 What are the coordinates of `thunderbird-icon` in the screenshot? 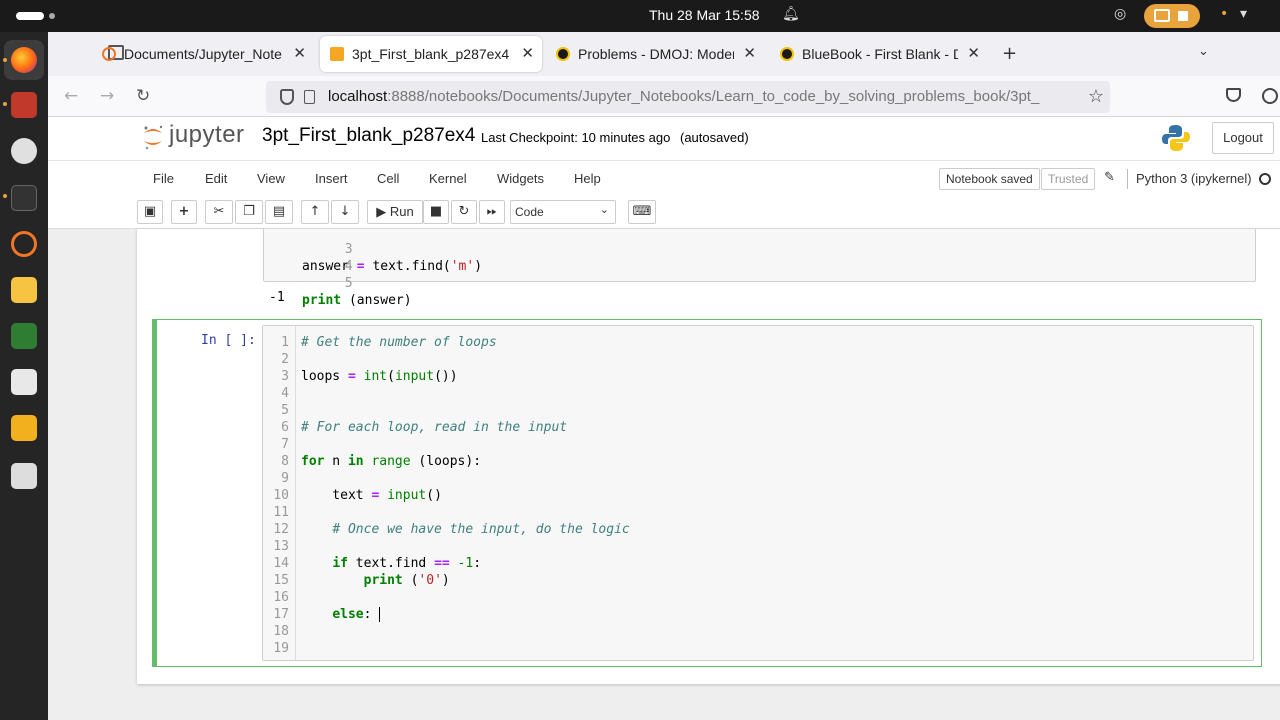 It's located at (24, 151).